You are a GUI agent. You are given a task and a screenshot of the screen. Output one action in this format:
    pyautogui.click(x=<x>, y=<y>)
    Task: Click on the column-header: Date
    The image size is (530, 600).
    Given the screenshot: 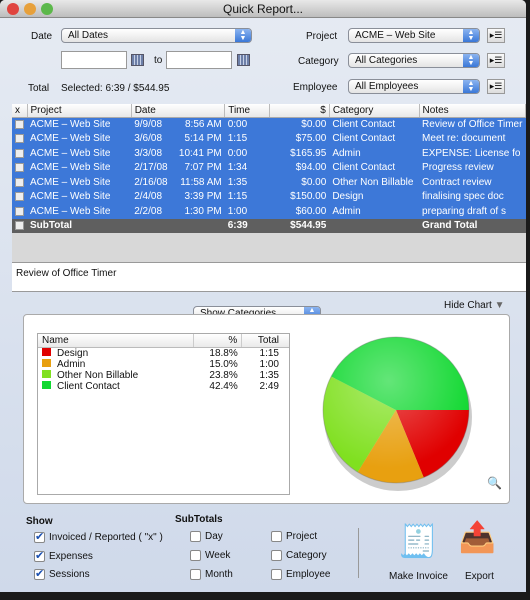 What is the action you would take?
    pyautogui.click(x=178, y=111)
    